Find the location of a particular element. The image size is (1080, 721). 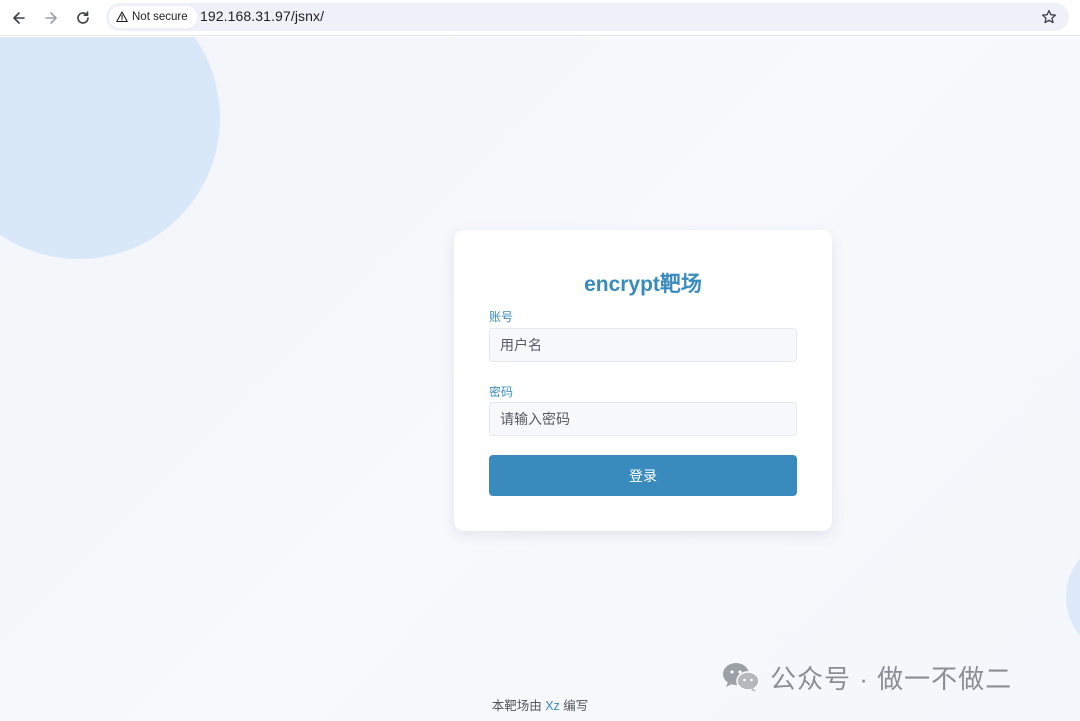

security-indicator: Not secure is located at coordinates (153, 17).